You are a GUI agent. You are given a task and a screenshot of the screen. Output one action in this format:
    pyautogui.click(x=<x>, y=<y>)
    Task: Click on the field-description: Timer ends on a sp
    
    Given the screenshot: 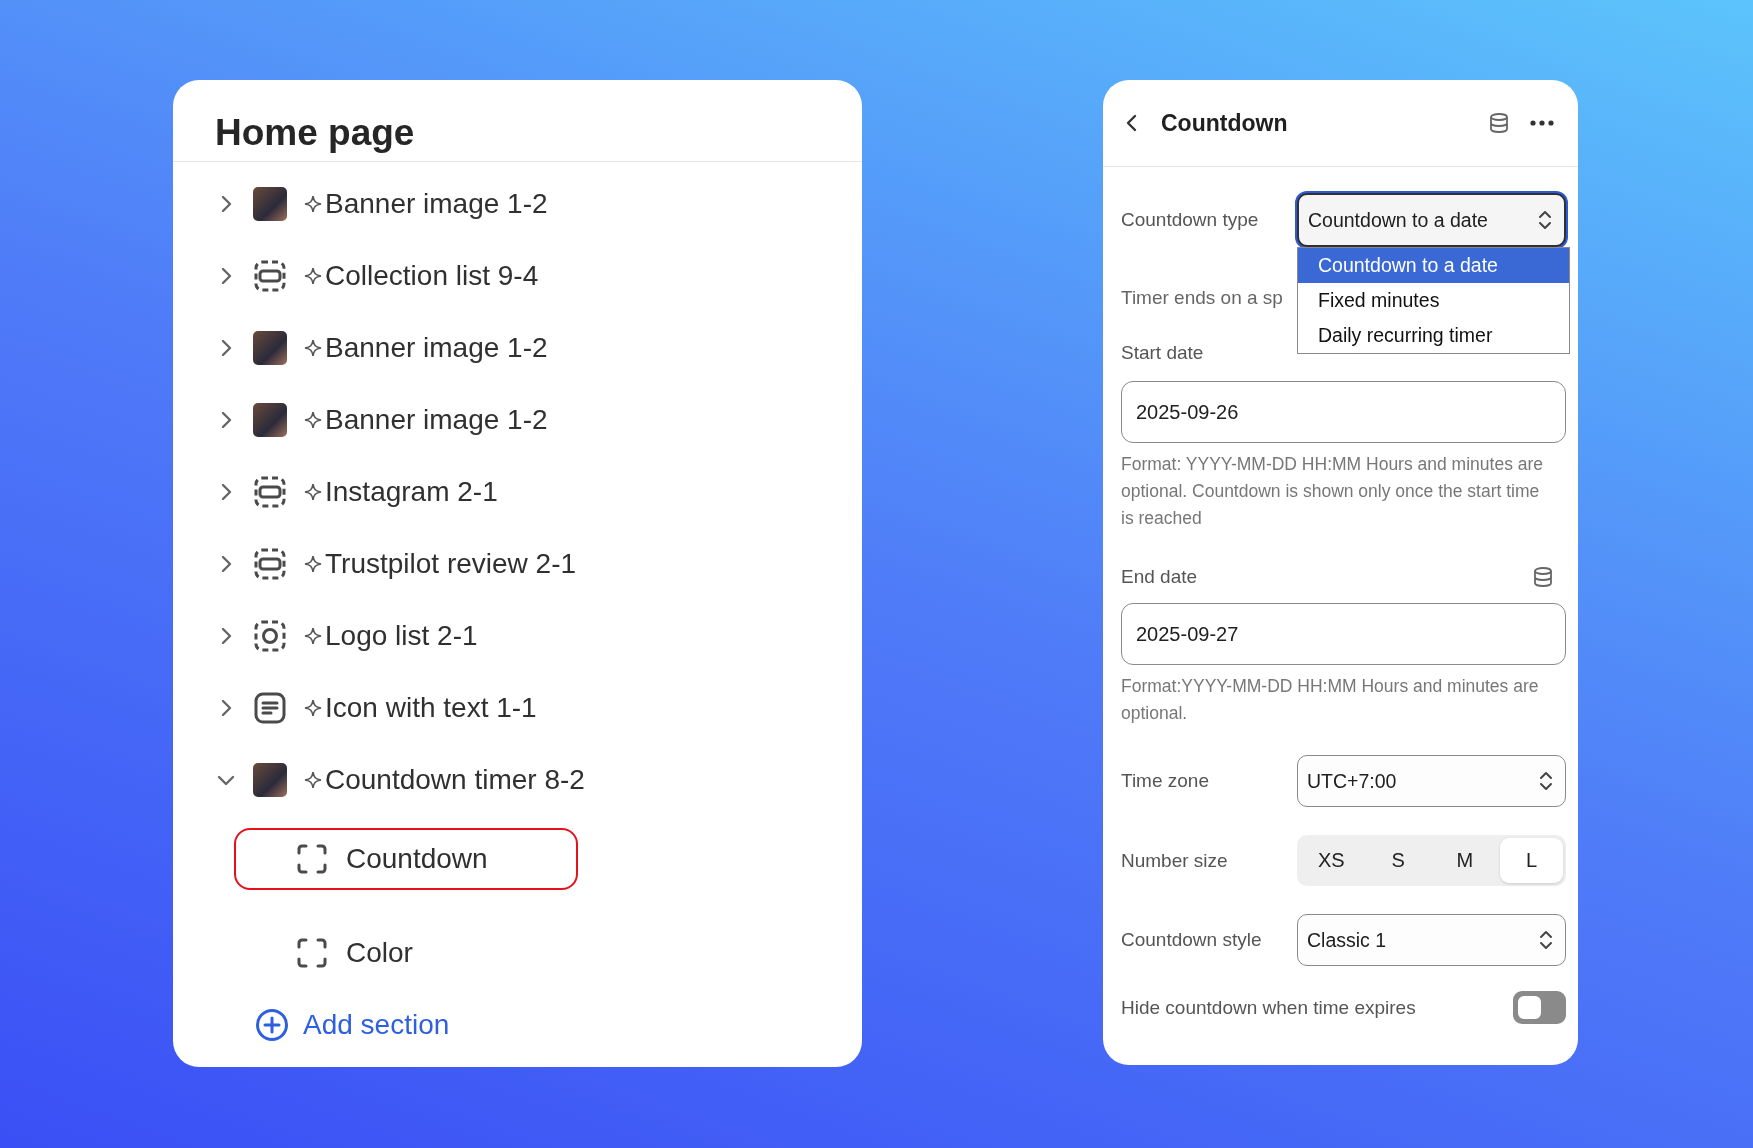 What is the action you would take?
    pyautogui.click(x=1202, y=298)
    